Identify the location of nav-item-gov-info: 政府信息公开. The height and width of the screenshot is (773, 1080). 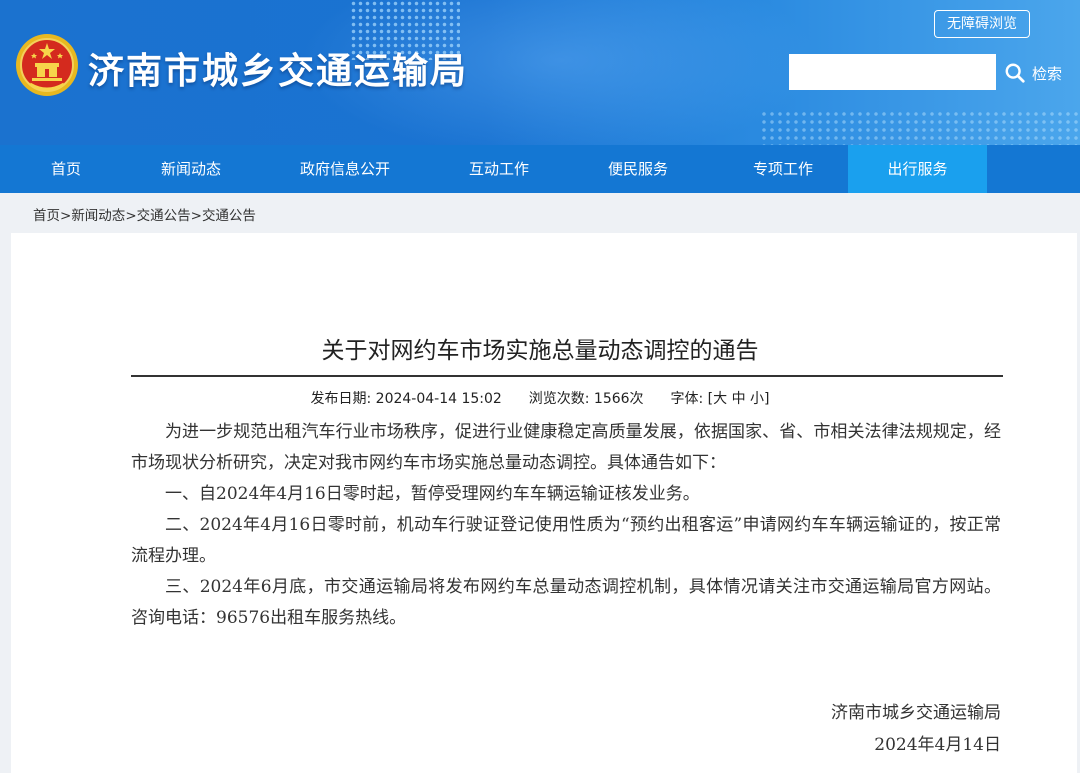
(345, 169).